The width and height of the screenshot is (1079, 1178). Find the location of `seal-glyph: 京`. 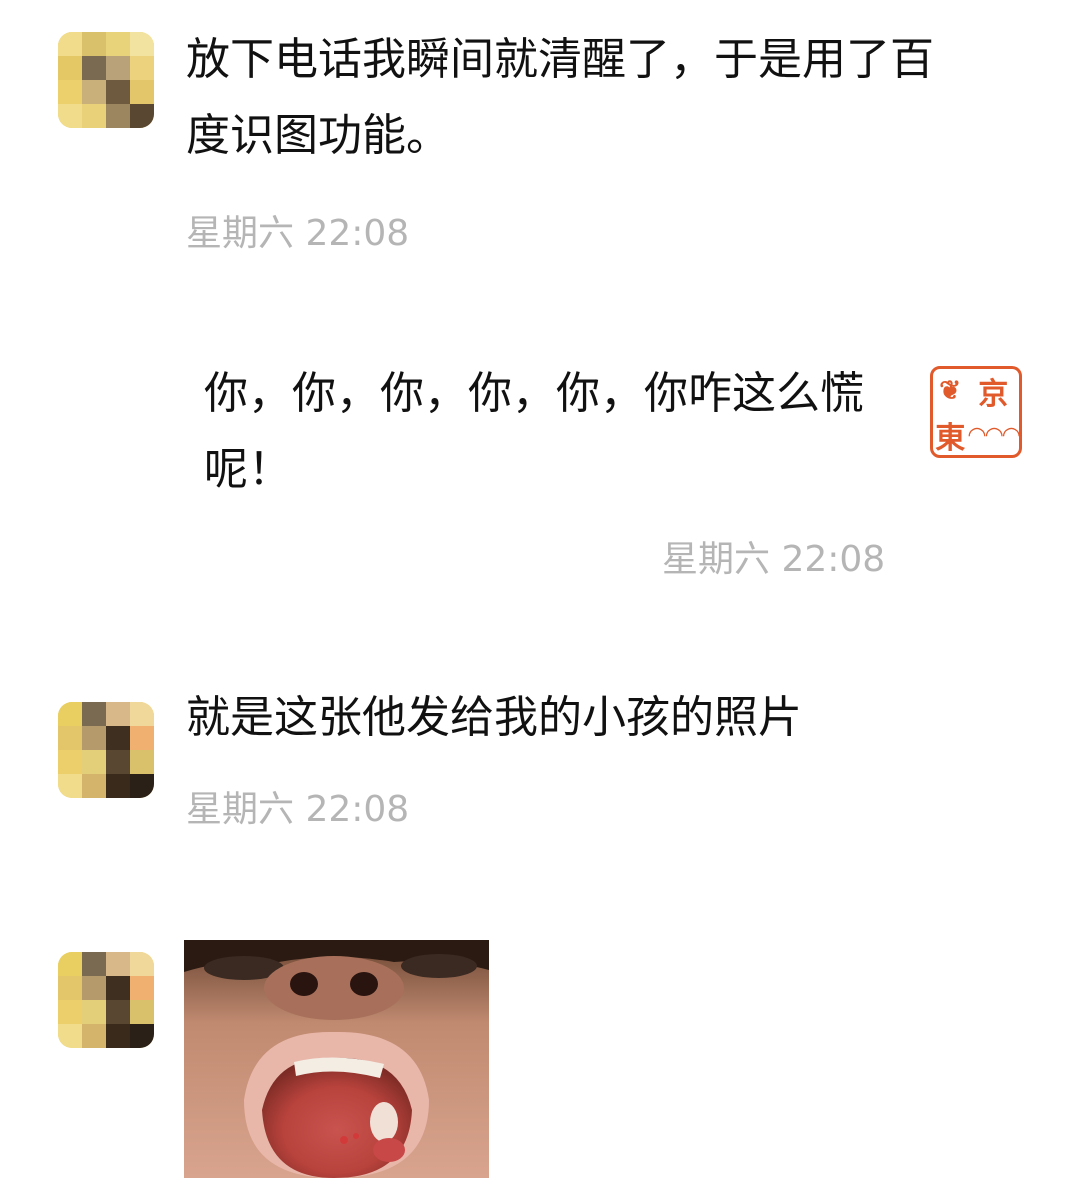

seal-glyph: 京 is located at coordinates (993, 394).